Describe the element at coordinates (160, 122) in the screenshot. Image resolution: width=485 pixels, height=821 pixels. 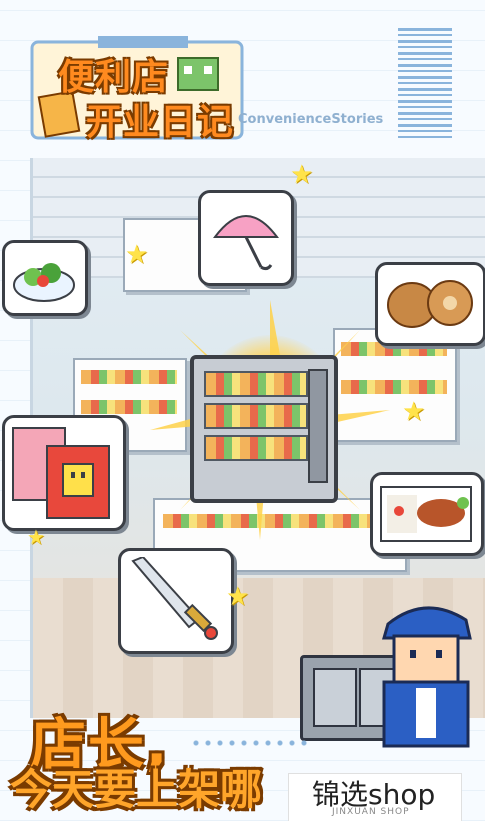
I see `game-title-line2: 开业日记` at that location.